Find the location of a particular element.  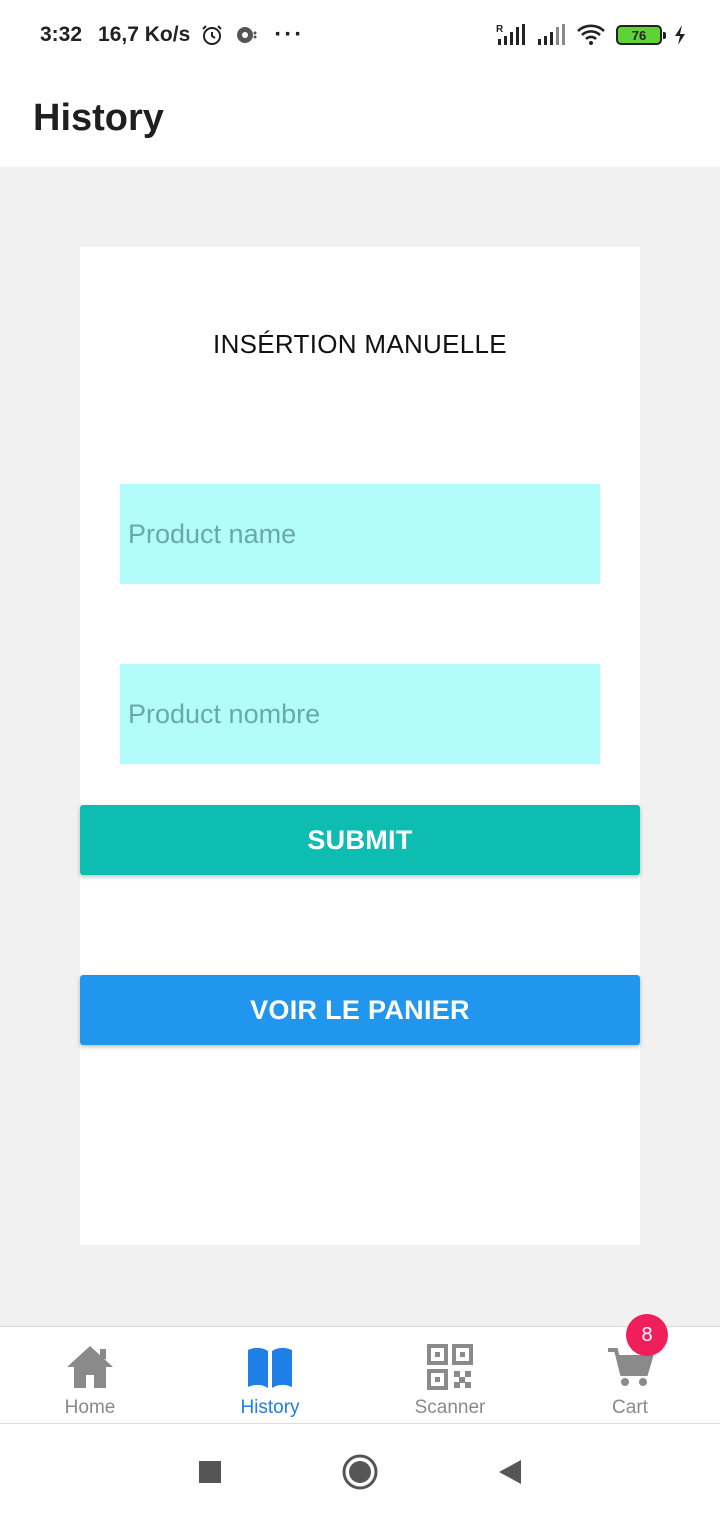

signal-r-icon: R is located at coordinates (511, 35).